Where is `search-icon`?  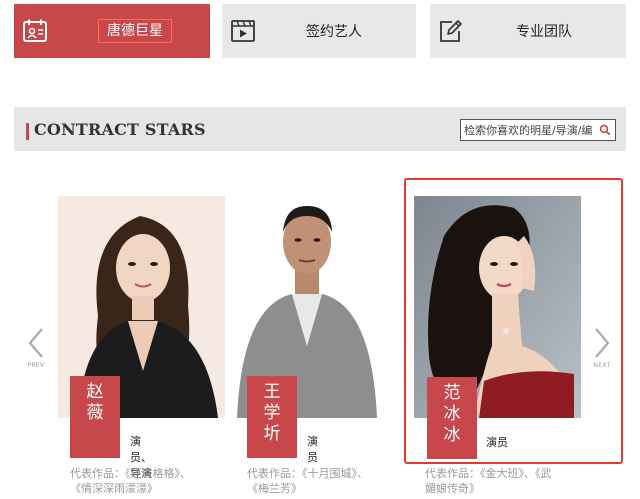 search-icon is located at coordinates (605, 130).